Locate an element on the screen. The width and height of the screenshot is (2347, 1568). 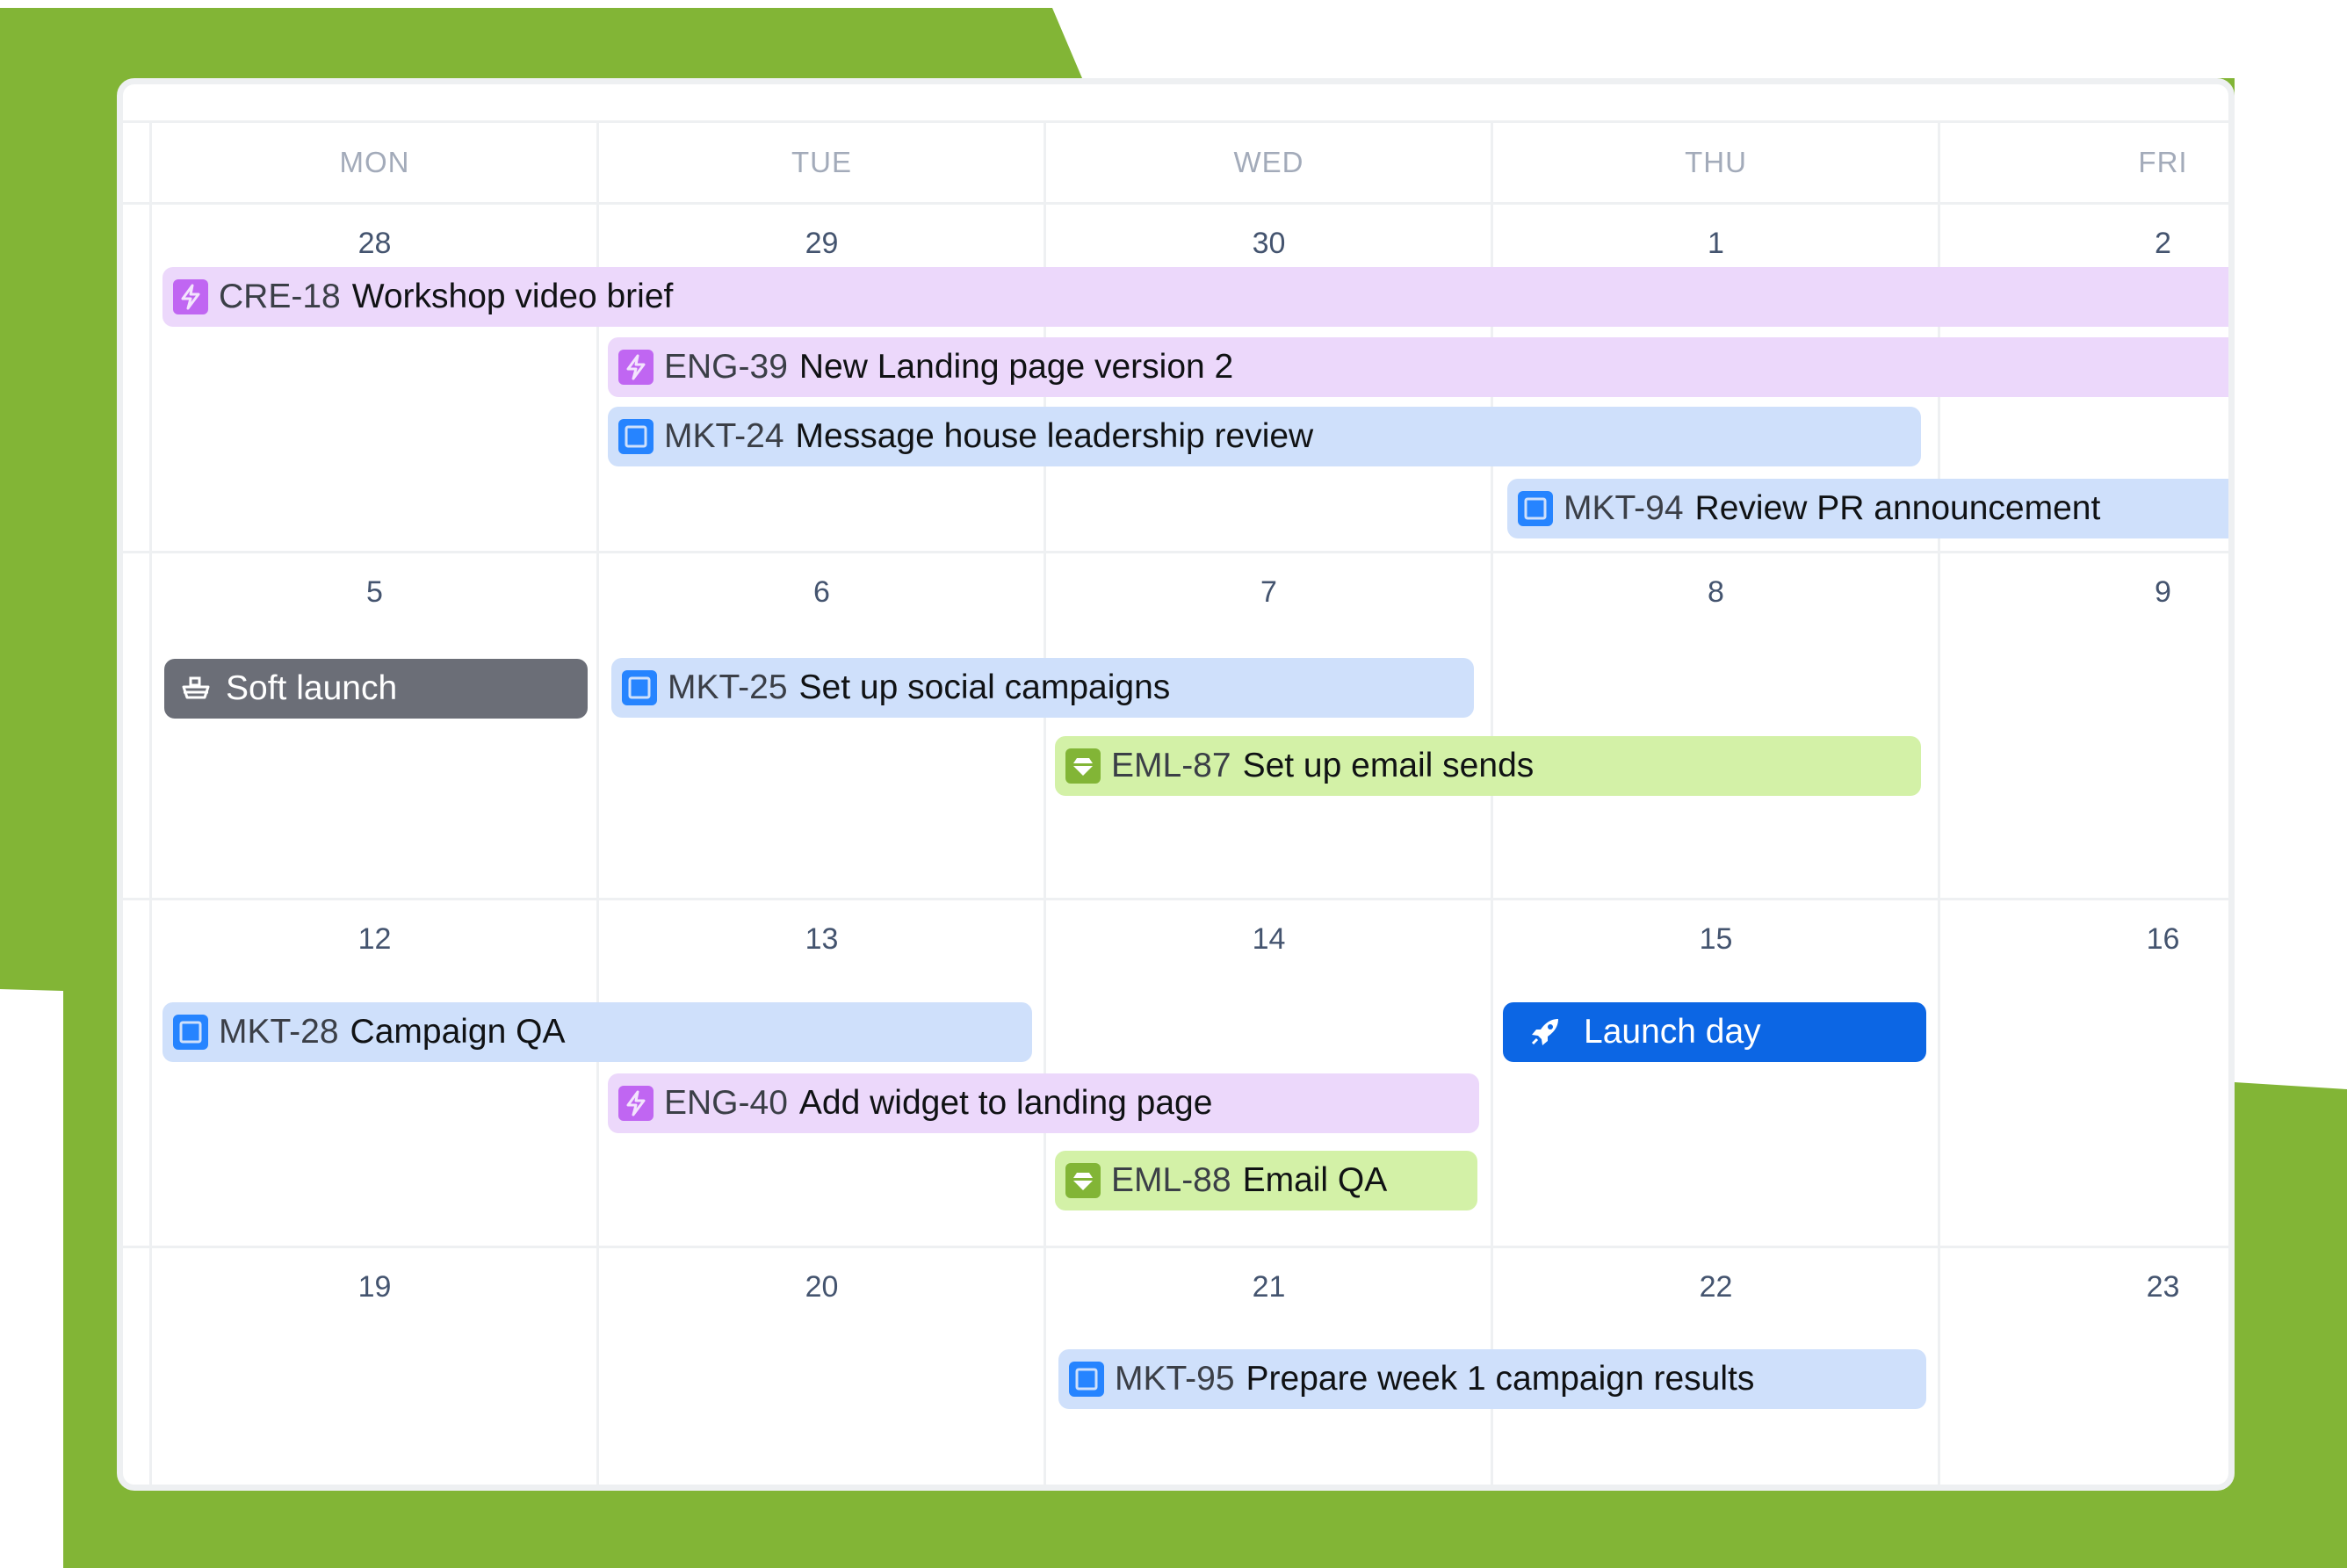
weekday-header-fri: FRI is located at coordinates (2163, 162).